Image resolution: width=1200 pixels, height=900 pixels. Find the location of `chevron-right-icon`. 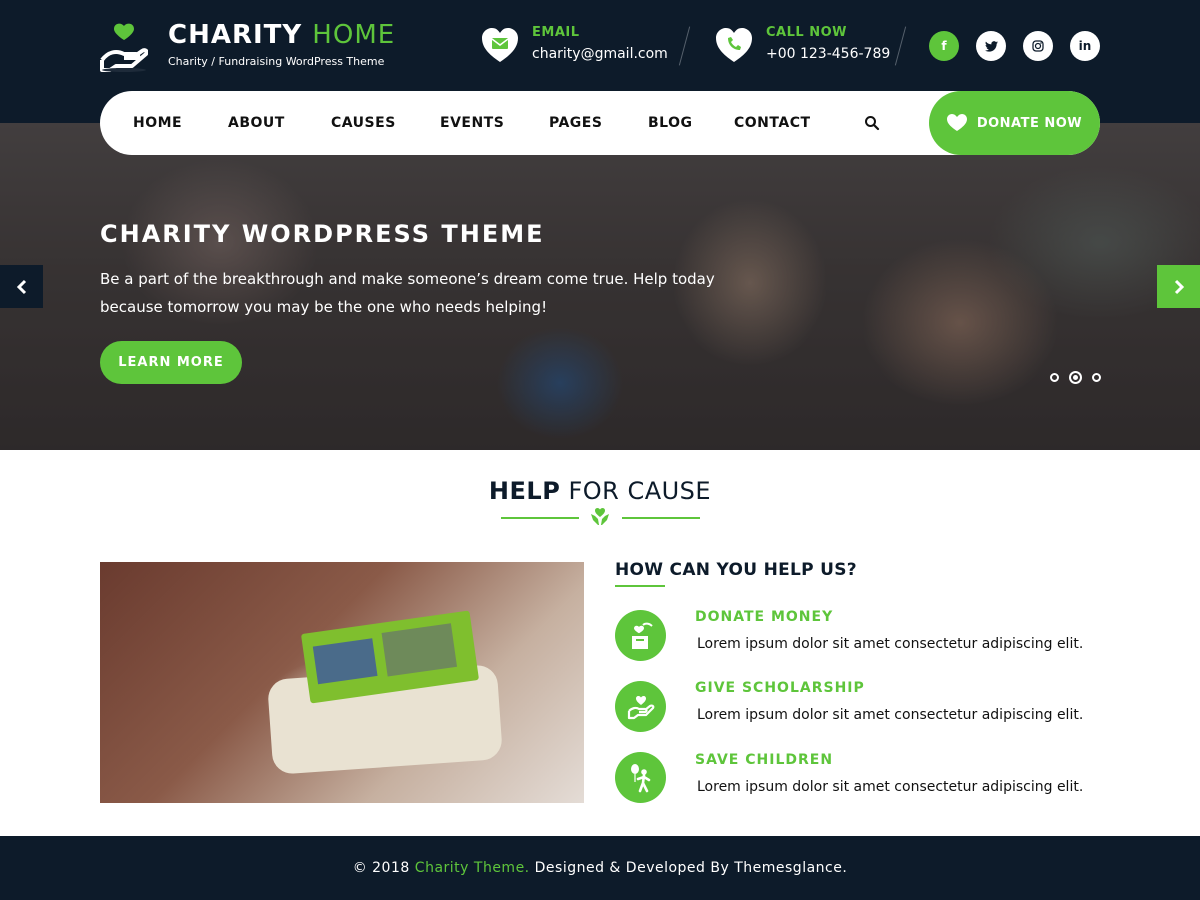

chevron-right-icon is located at coordinates (1179, 286).